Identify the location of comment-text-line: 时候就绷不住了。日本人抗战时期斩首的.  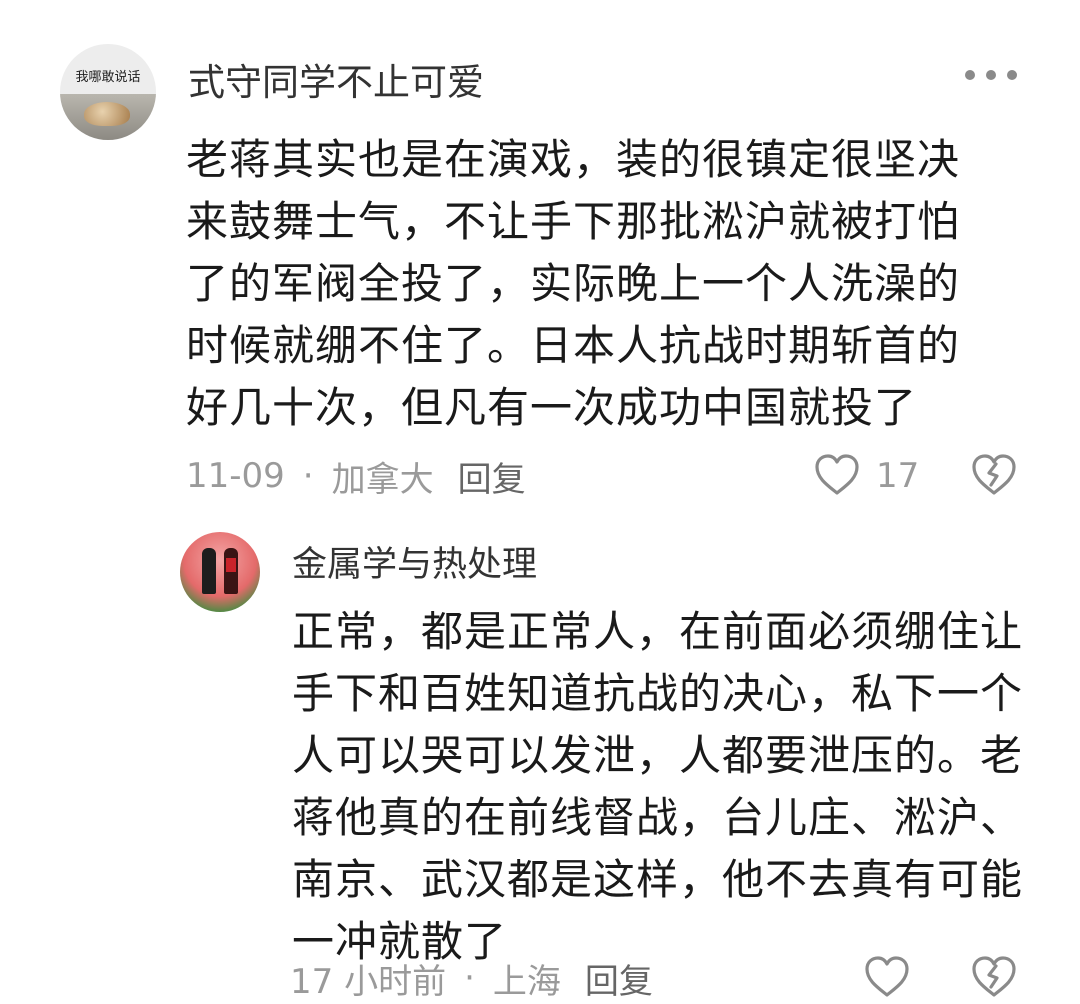
(573, 345).